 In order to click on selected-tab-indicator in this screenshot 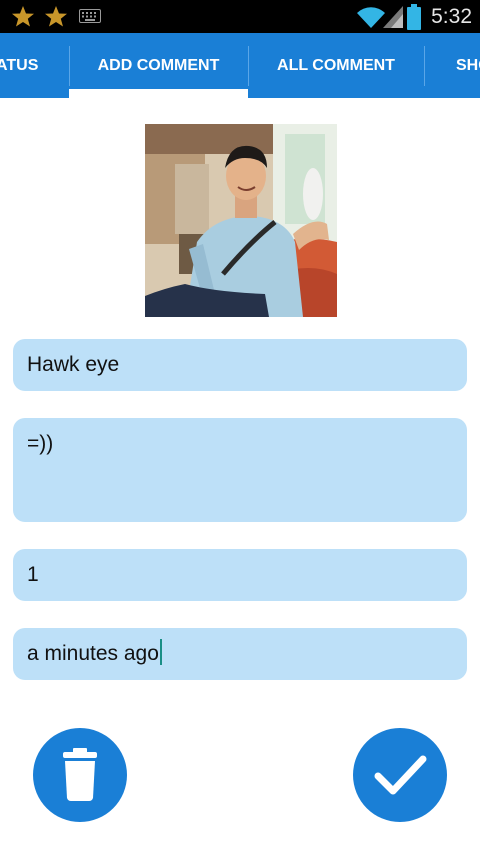, I will do `click(158, 93)`.